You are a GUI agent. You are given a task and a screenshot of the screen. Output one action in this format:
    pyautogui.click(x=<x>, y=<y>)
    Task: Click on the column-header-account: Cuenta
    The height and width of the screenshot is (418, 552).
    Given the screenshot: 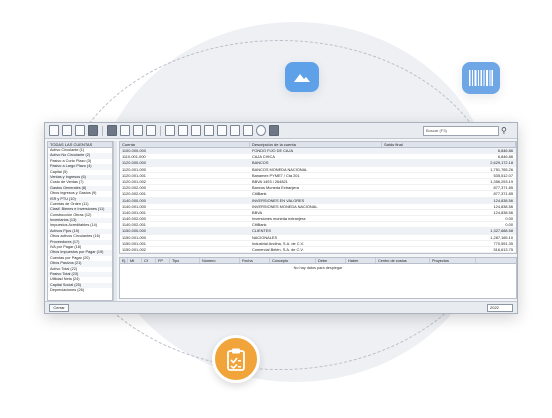 What is the action you would take?
    pyautogui.click(x=185, y=144)
    